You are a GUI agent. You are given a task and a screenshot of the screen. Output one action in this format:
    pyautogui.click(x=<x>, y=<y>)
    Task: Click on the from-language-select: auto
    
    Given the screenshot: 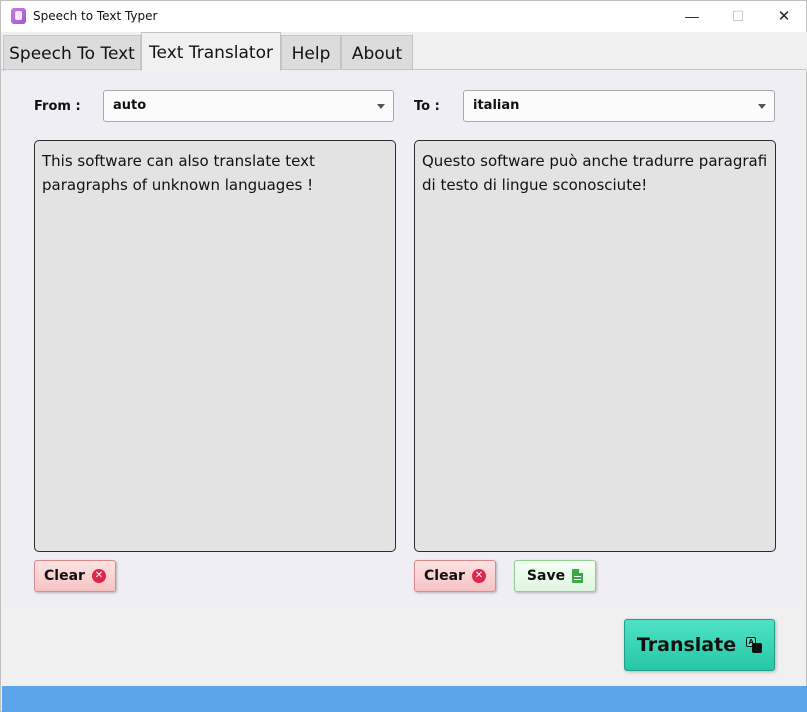 What is the action you would take?
    pyautogui.click(x=248, y=106)
    